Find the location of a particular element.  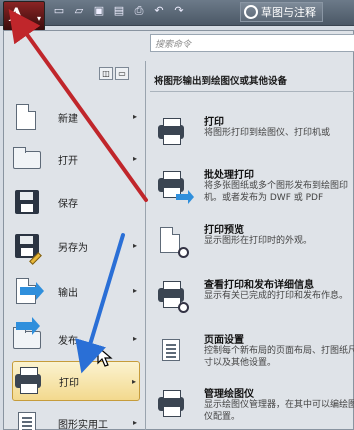

autocad-logo-icon: A is located at coordinates (16, 15).